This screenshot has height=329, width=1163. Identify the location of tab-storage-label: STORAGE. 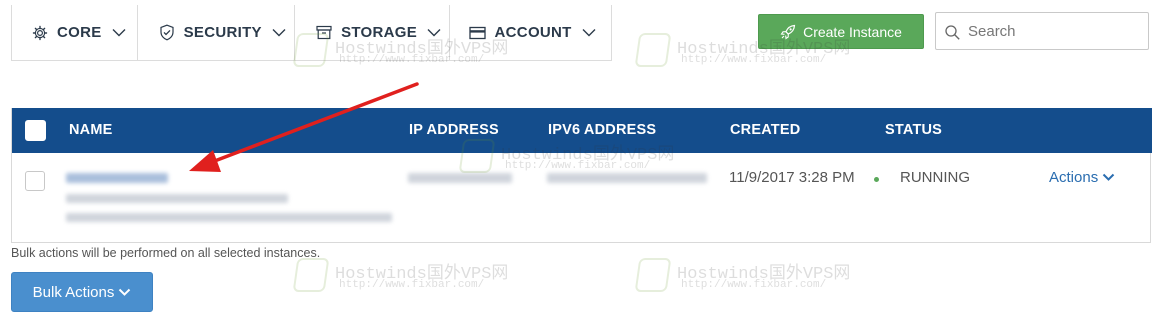
(379, 32).